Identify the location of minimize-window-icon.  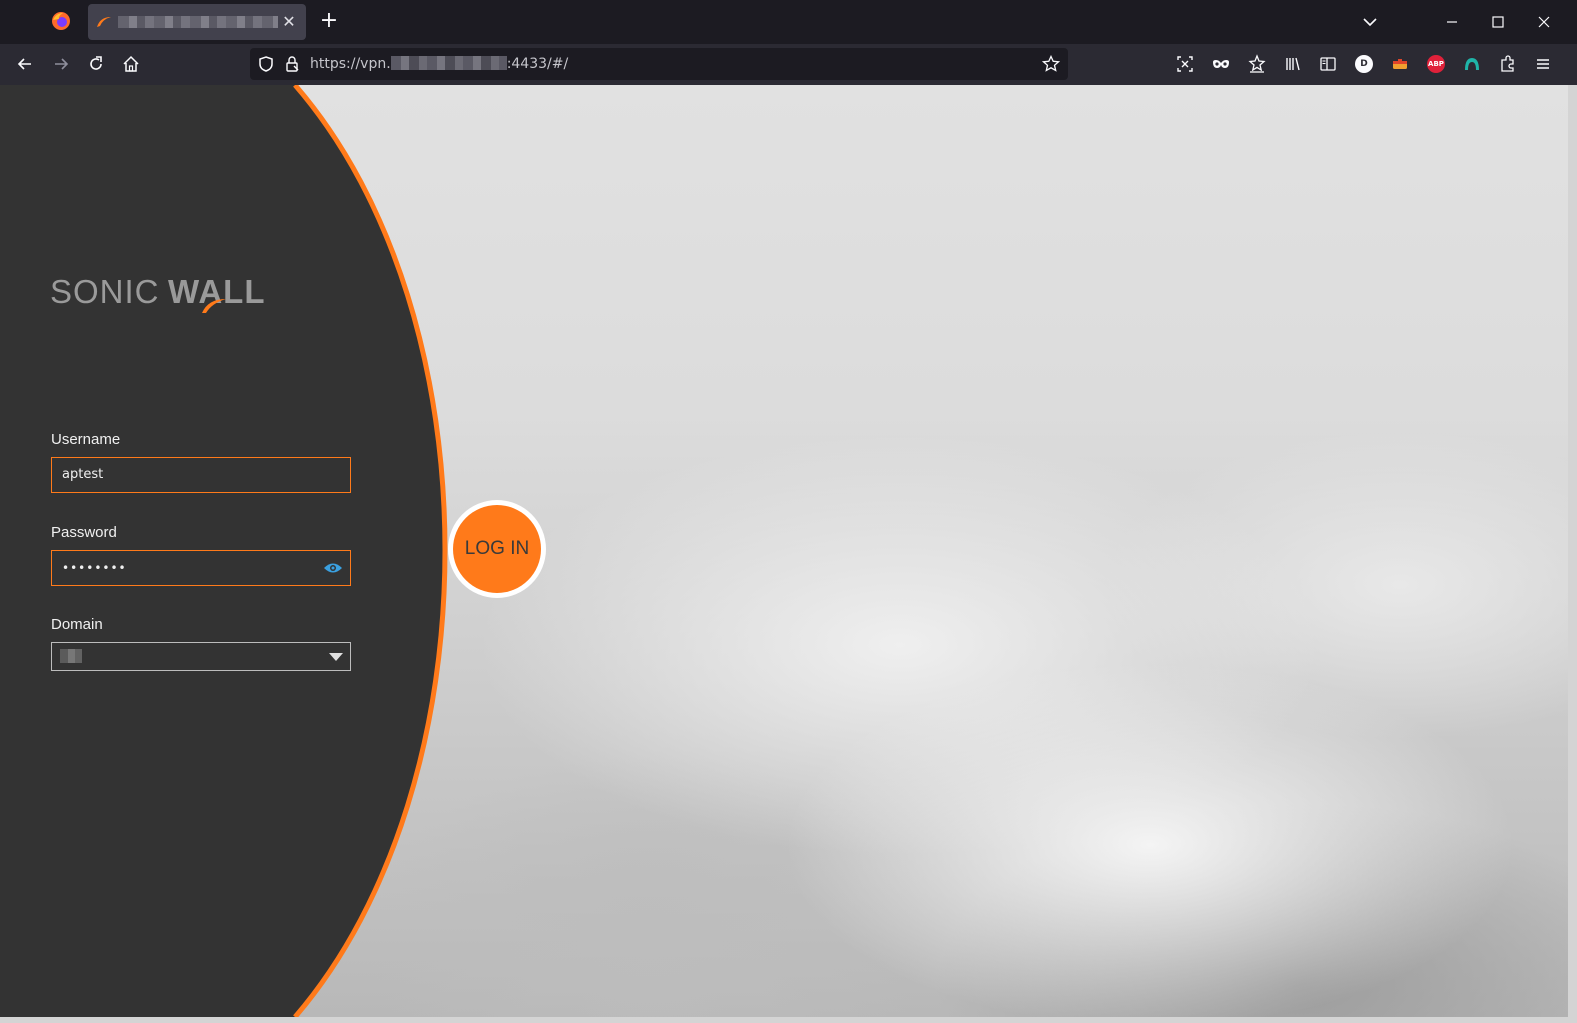
(1452, 22).